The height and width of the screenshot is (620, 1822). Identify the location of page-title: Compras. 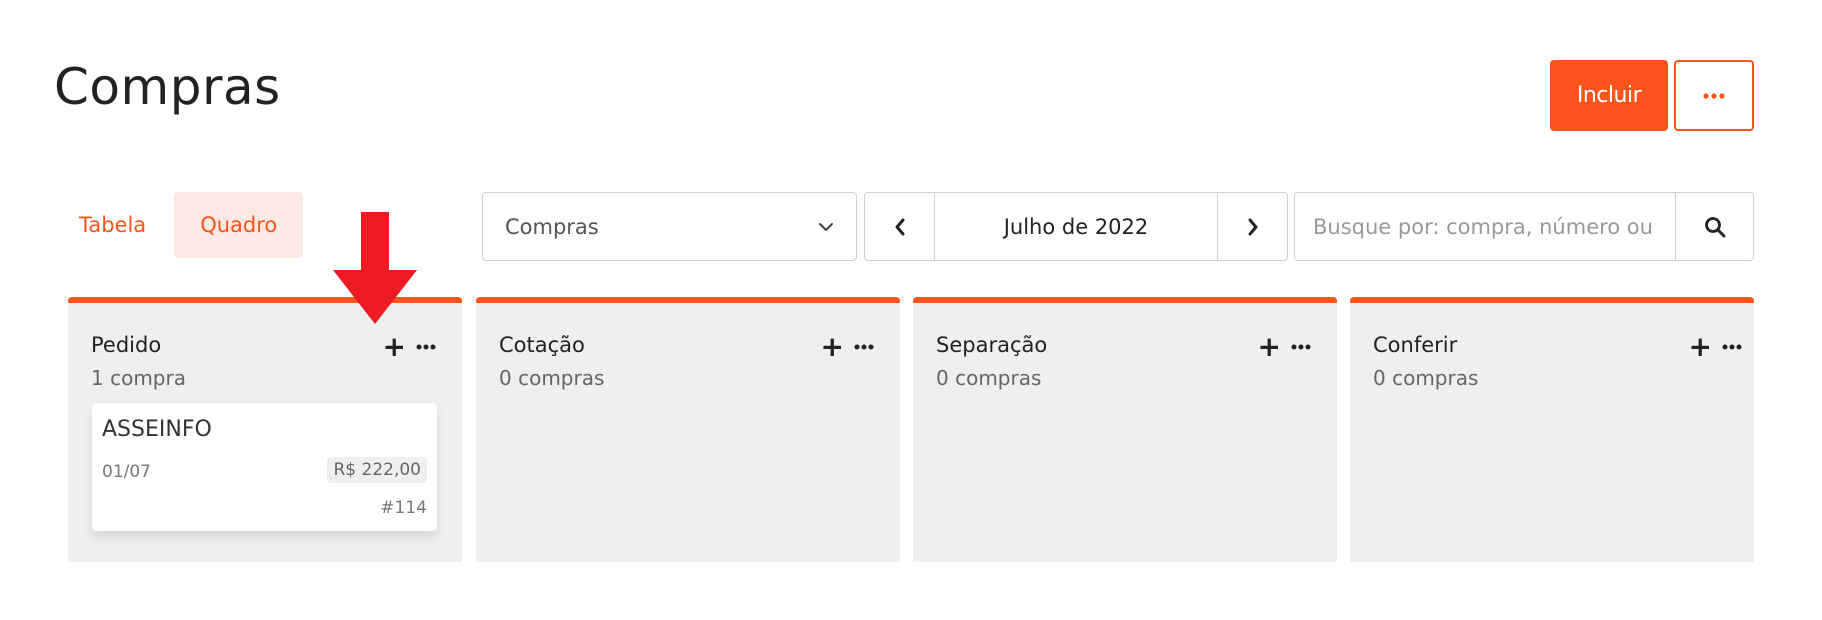
(167, 87).